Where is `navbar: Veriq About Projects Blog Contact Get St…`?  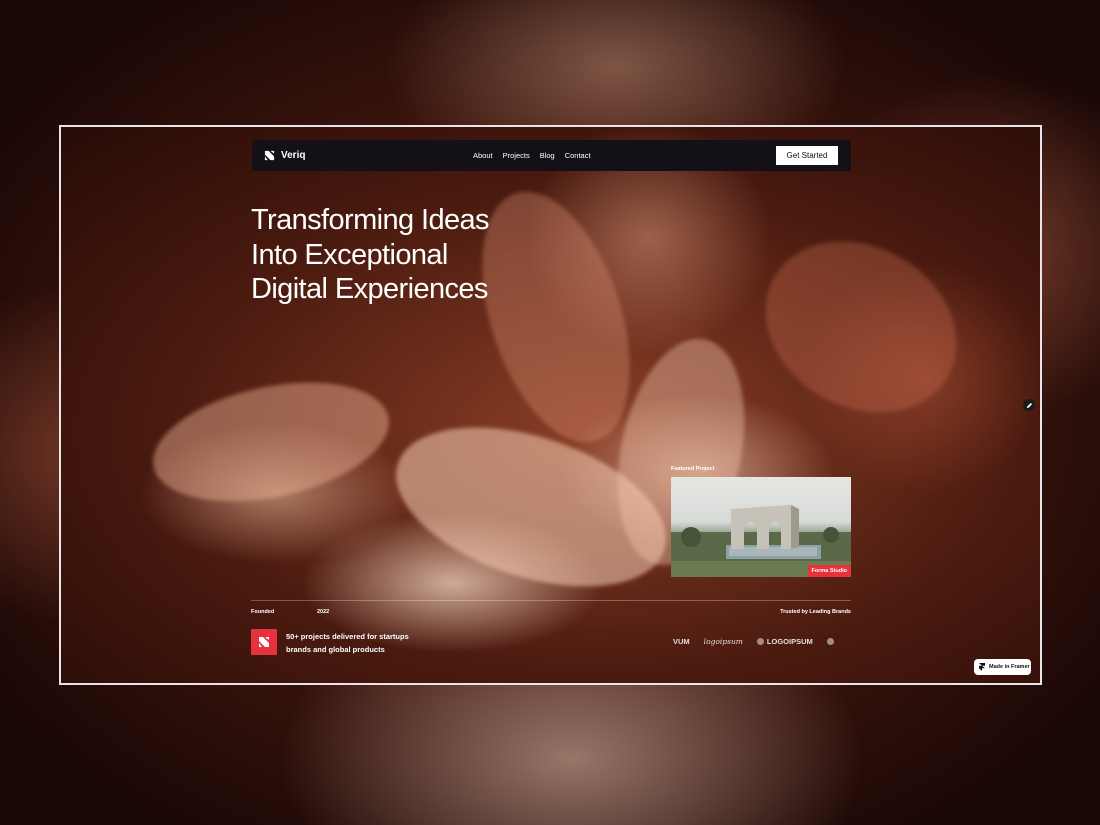
navbar: Veriq About Projects Blog Contact Get St… is located at coordinates (551, 155).